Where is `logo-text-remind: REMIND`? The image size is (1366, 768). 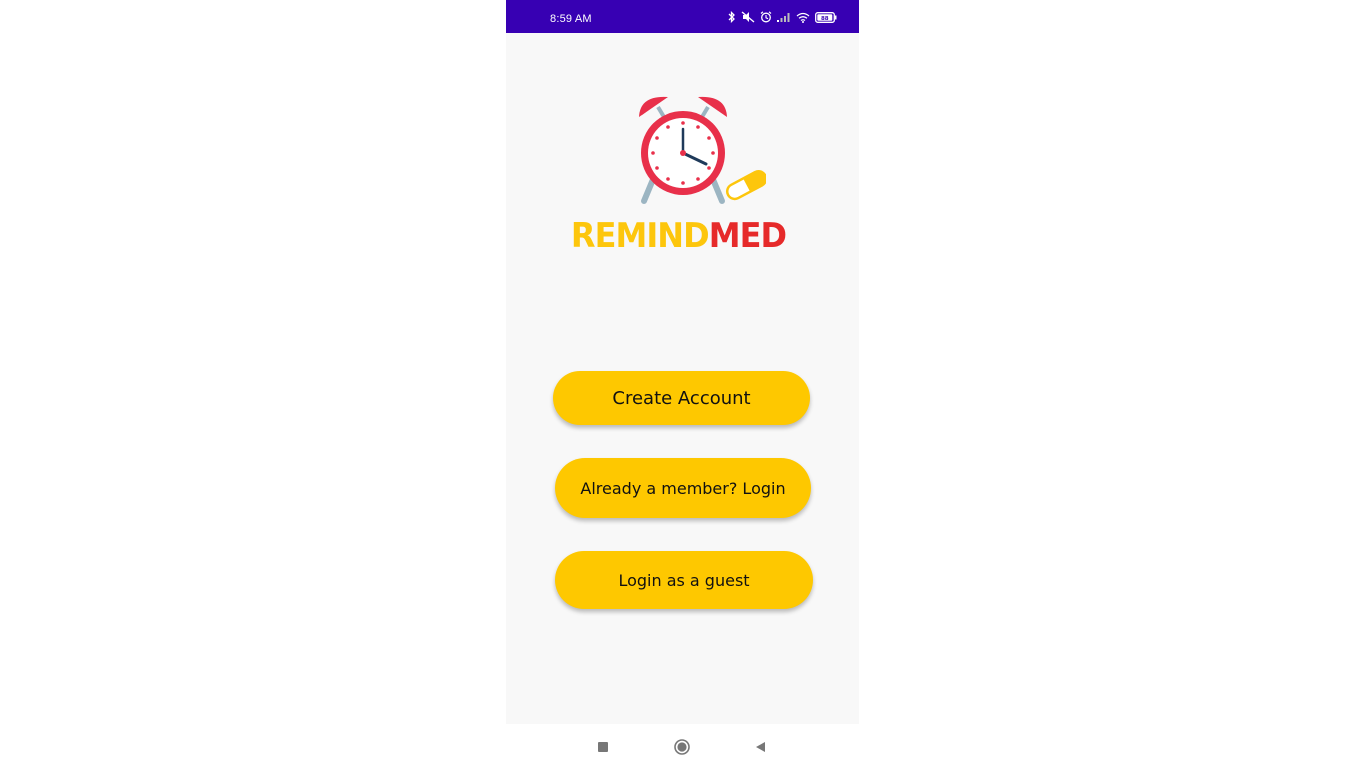
logo-text-remind: REMIND is located at coordinates (640, 236).